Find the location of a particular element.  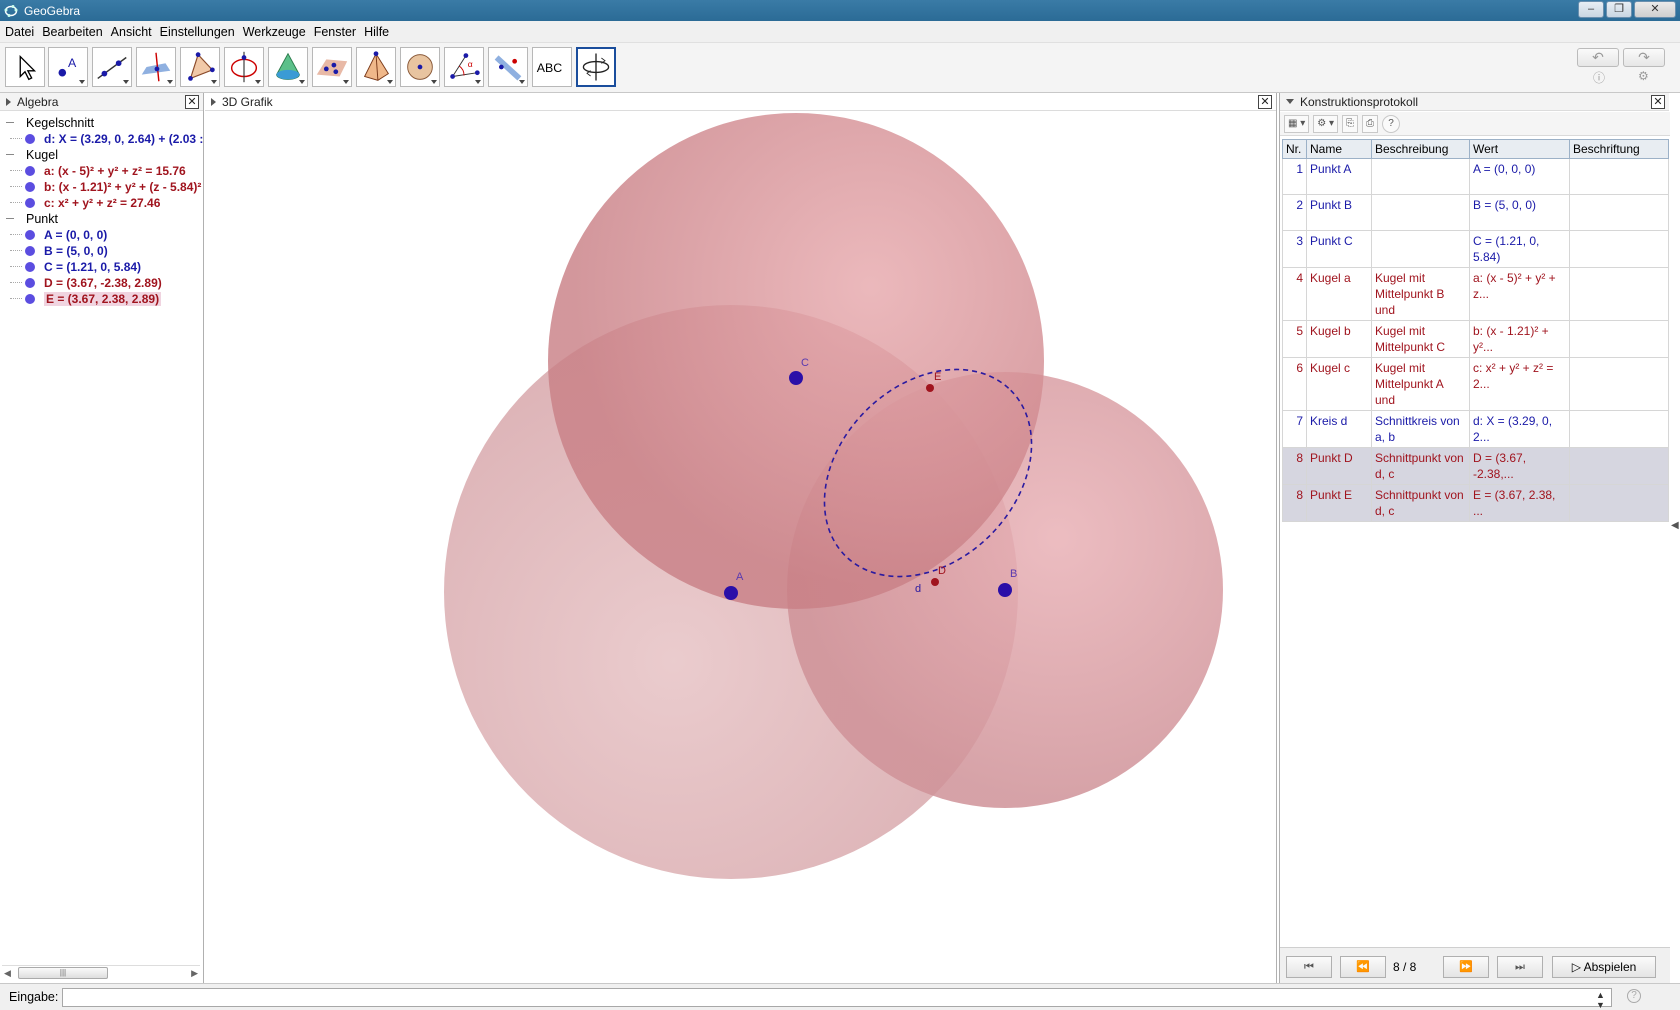

algebra-item-b: b: (x - 1.21)² + y² + (z - 5.84)² is located at coordinates (101, 187).